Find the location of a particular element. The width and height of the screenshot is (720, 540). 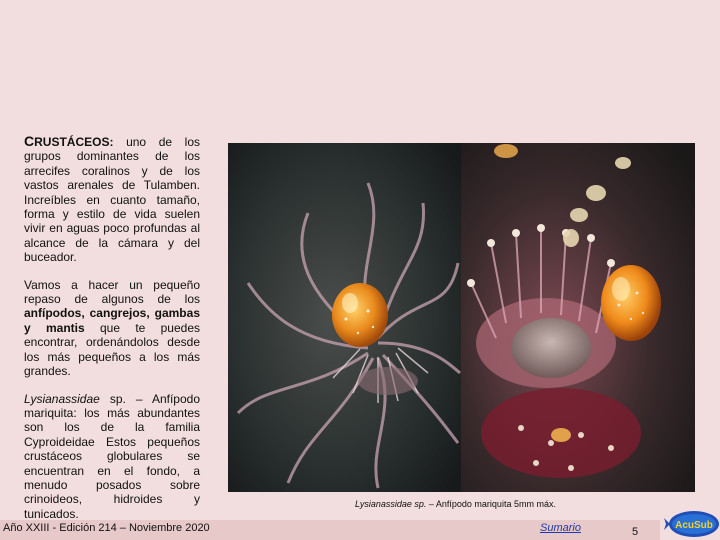

intro-lead-word: RUSTÁCEOS: is located at coordinates (74, 142).